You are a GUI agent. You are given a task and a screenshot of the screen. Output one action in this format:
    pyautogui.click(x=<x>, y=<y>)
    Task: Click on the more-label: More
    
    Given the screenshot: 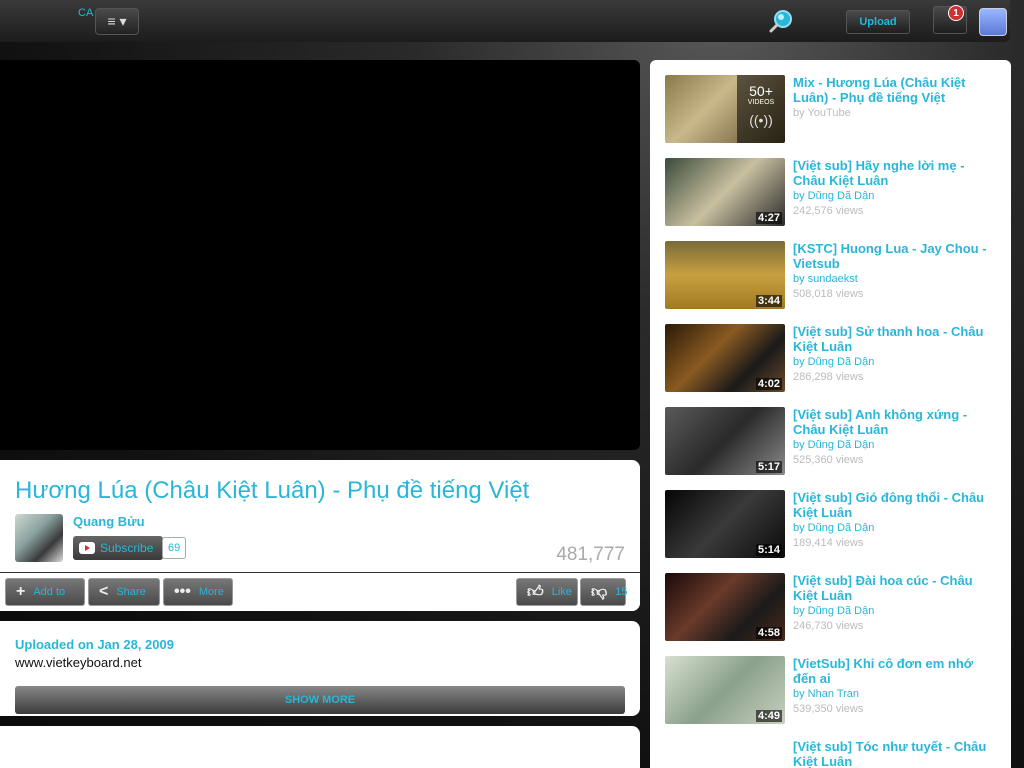 What is the action you would take?
    pyautogui.click(x=211, y=592)
    